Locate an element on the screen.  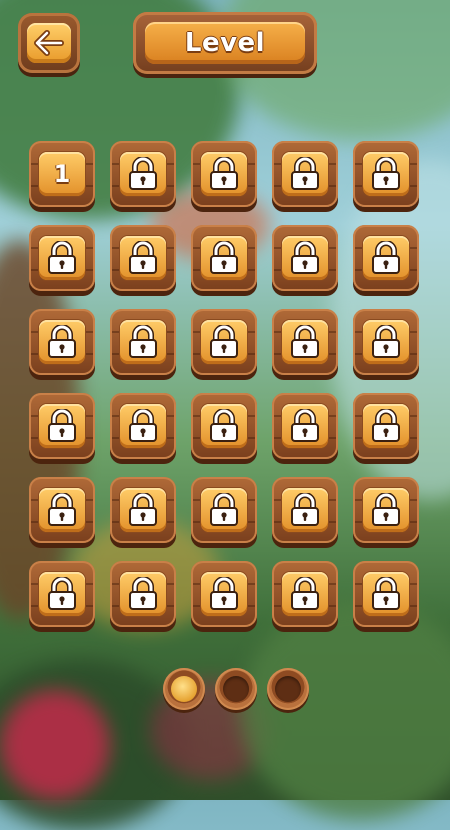
level-tile-face: 1 is located at coordinates (62, 174).